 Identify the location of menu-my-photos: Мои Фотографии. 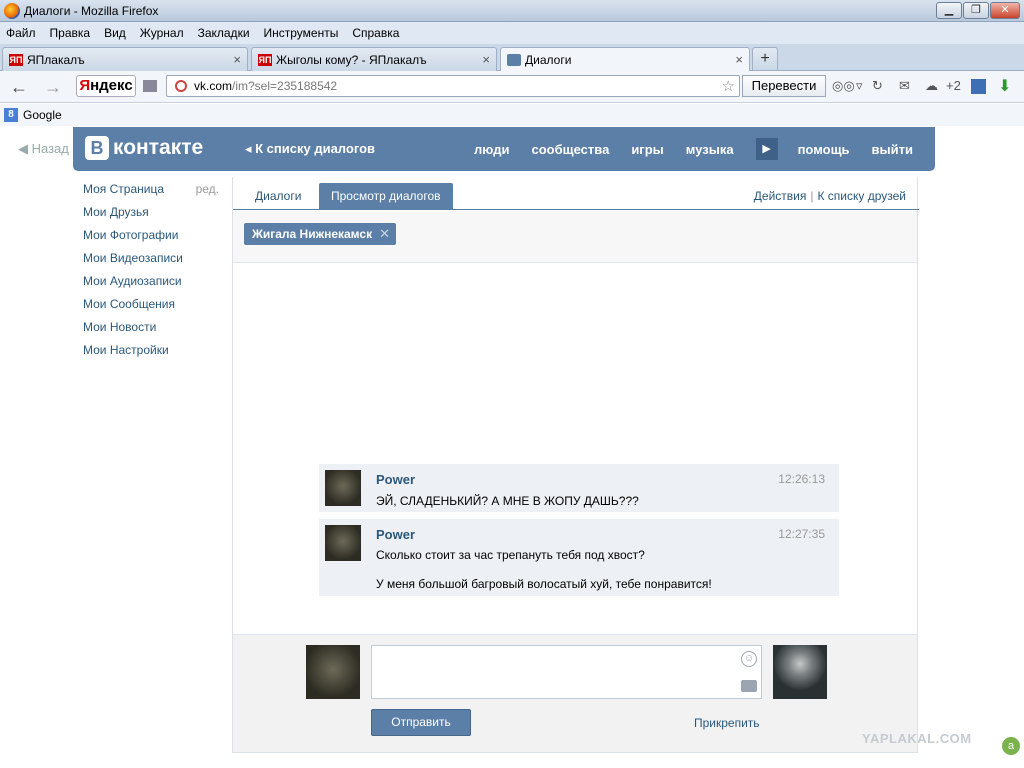
(153, 239).